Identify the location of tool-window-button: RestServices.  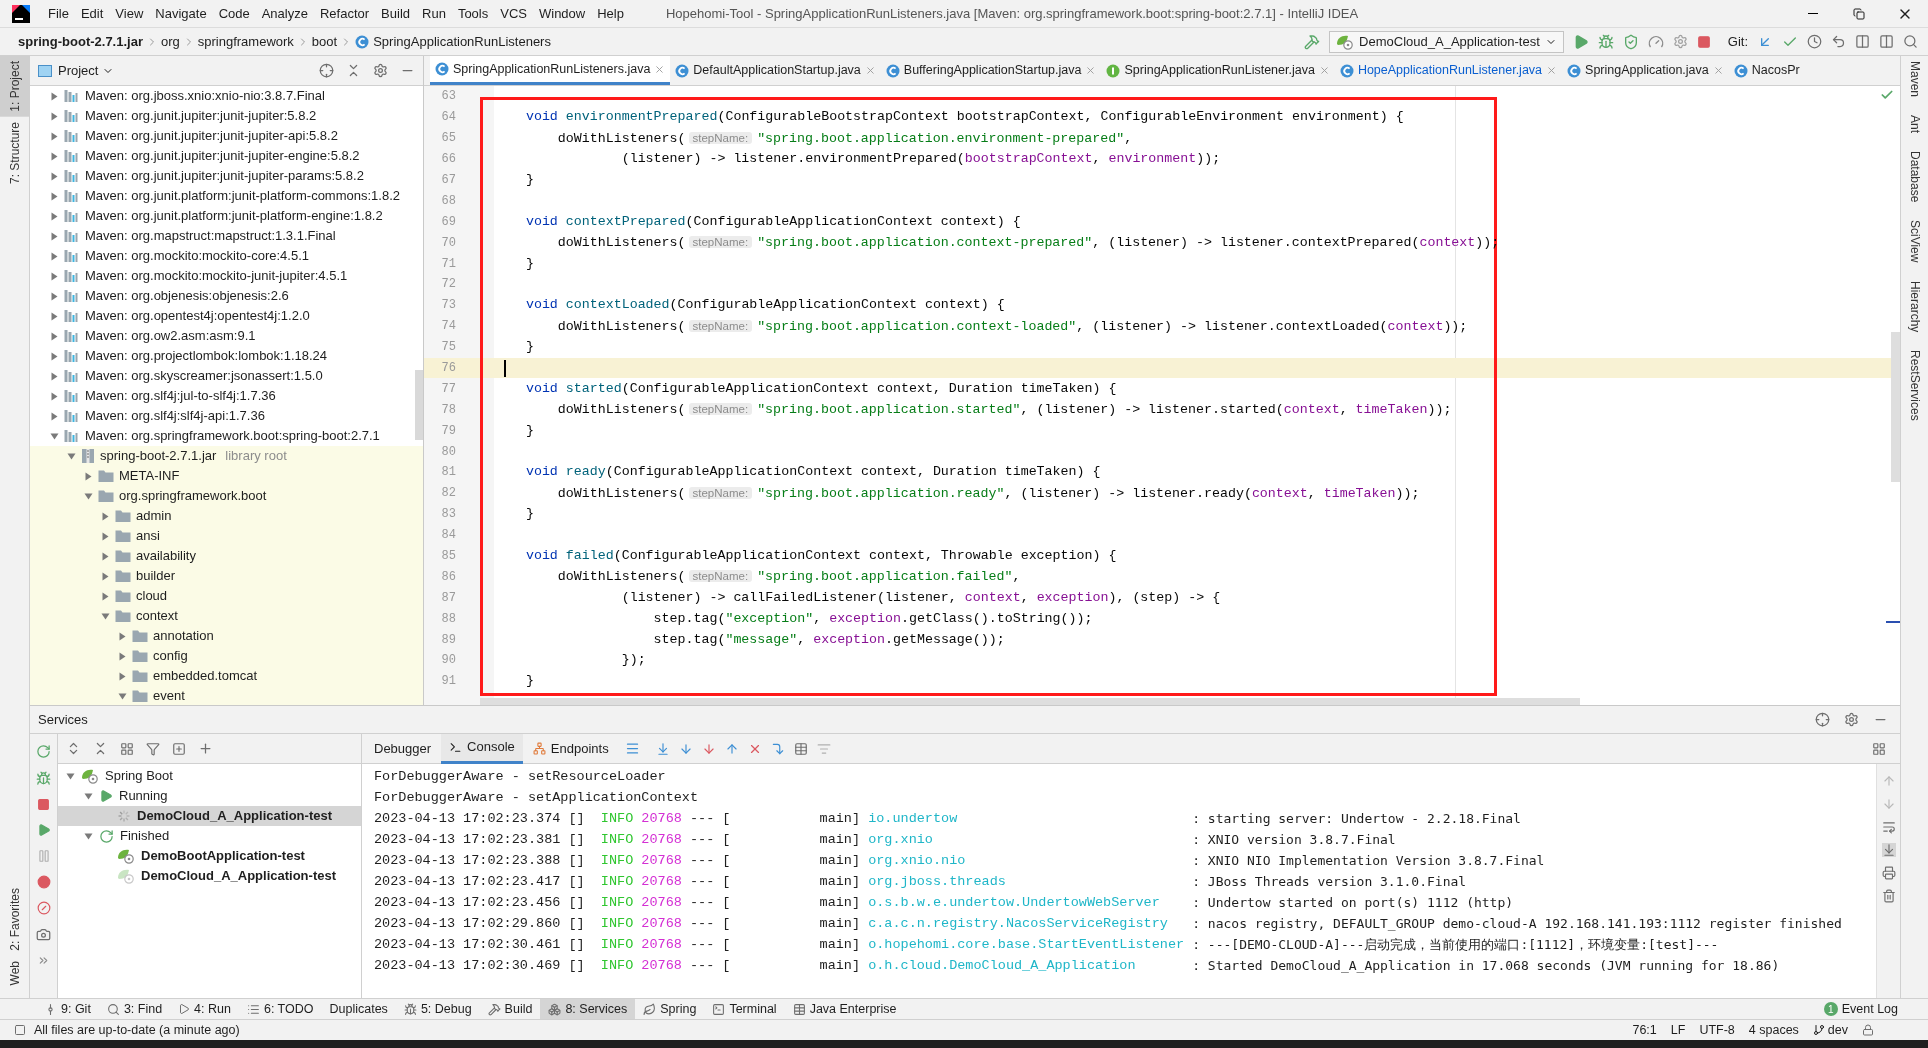
(1912, 385).